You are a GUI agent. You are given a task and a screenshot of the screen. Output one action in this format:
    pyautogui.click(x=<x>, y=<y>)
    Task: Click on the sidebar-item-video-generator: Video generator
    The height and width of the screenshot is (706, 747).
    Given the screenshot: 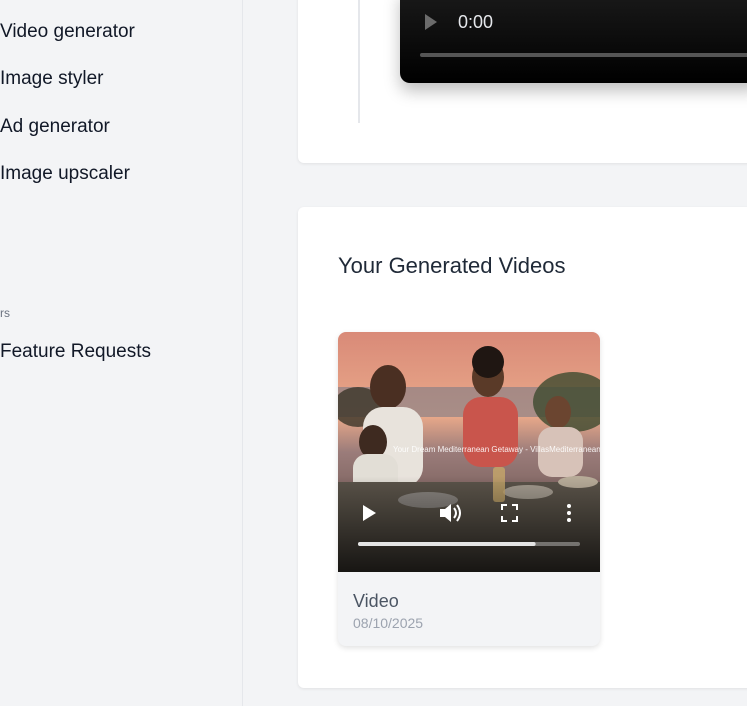 What is the action you would take?
    pyautogui.click(x=67, y=32)
    